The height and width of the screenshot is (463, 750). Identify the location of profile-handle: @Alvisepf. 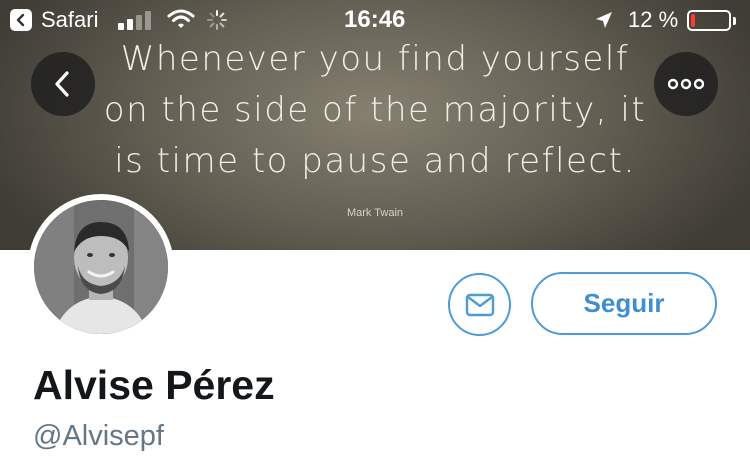
(98, 436).